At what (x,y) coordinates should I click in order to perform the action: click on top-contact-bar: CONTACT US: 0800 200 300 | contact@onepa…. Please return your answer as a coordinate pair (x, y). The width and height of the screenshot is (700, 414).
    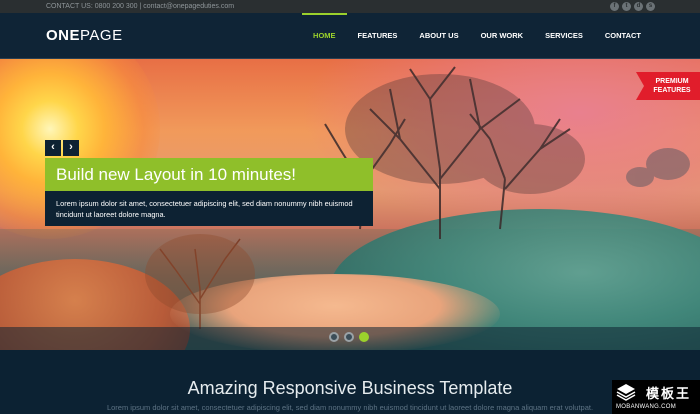
    Looking at the image, I should click on (350, 6).